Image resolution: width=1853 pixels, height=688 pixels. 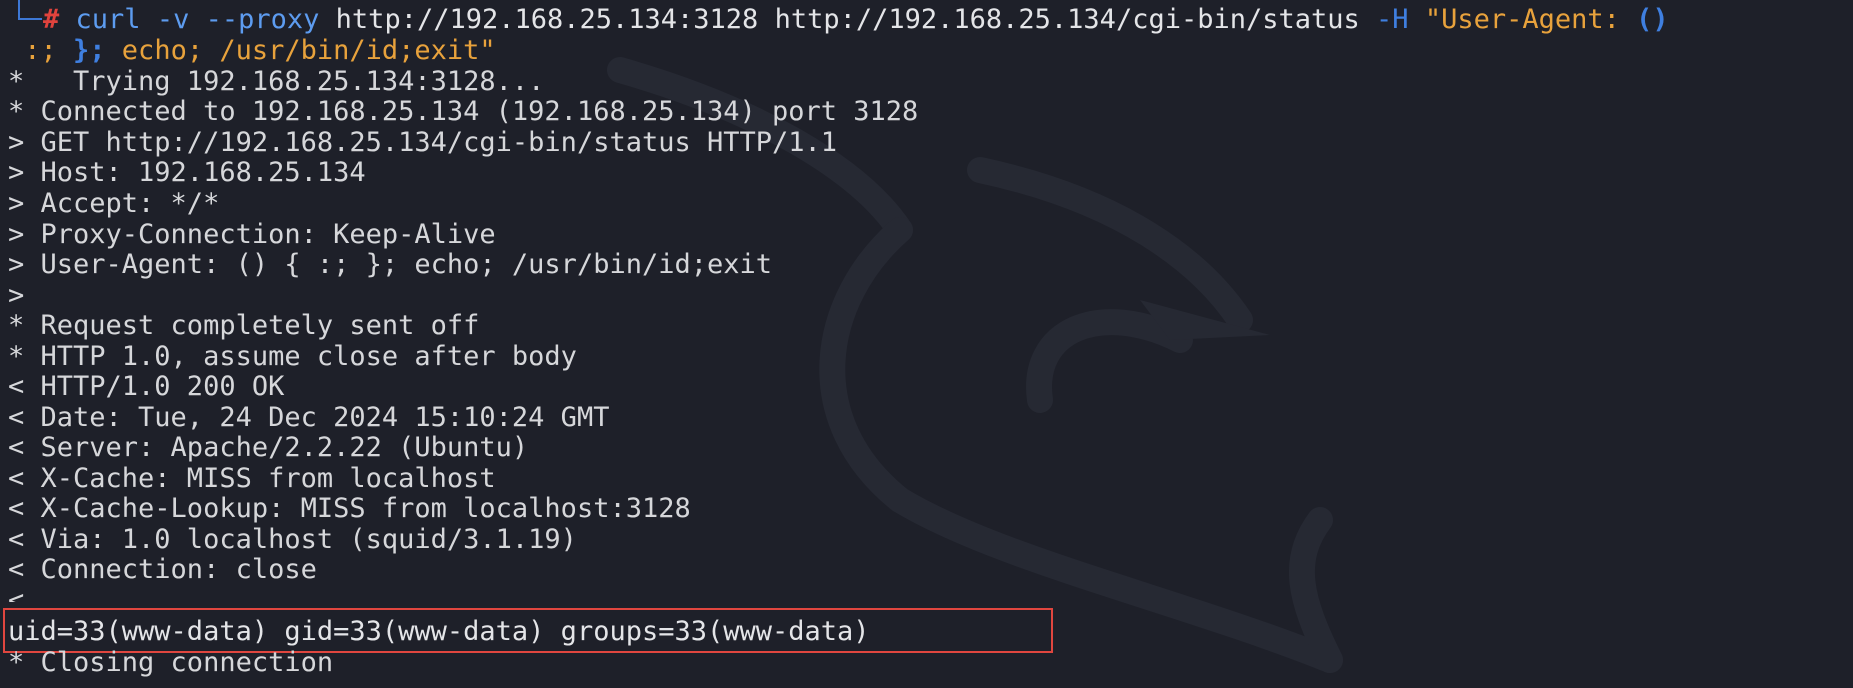 I want to click on output-line: < X-Cache: MISS from localhost, so click(x=252, y=478).